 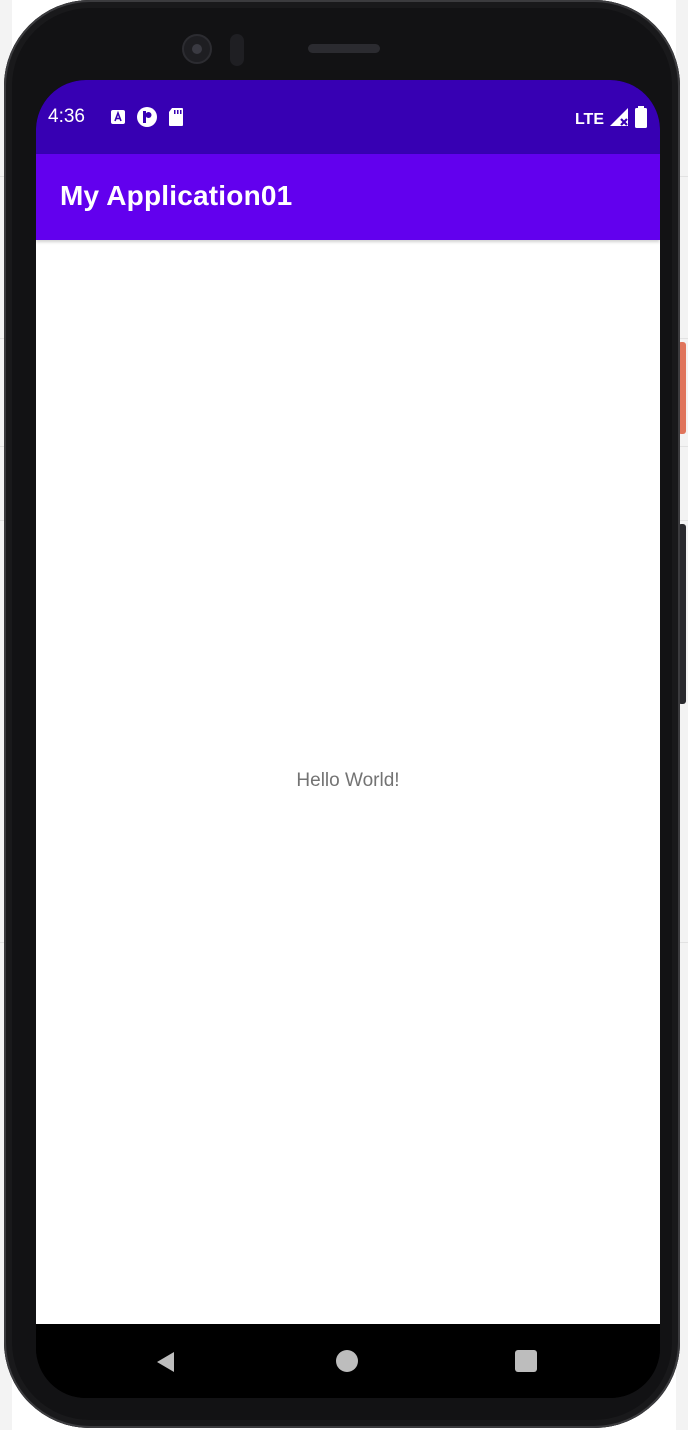 What do you see at coordinates (197, 49) in the screenshot?
I see `front-camera` at bounding box center [197, 49].